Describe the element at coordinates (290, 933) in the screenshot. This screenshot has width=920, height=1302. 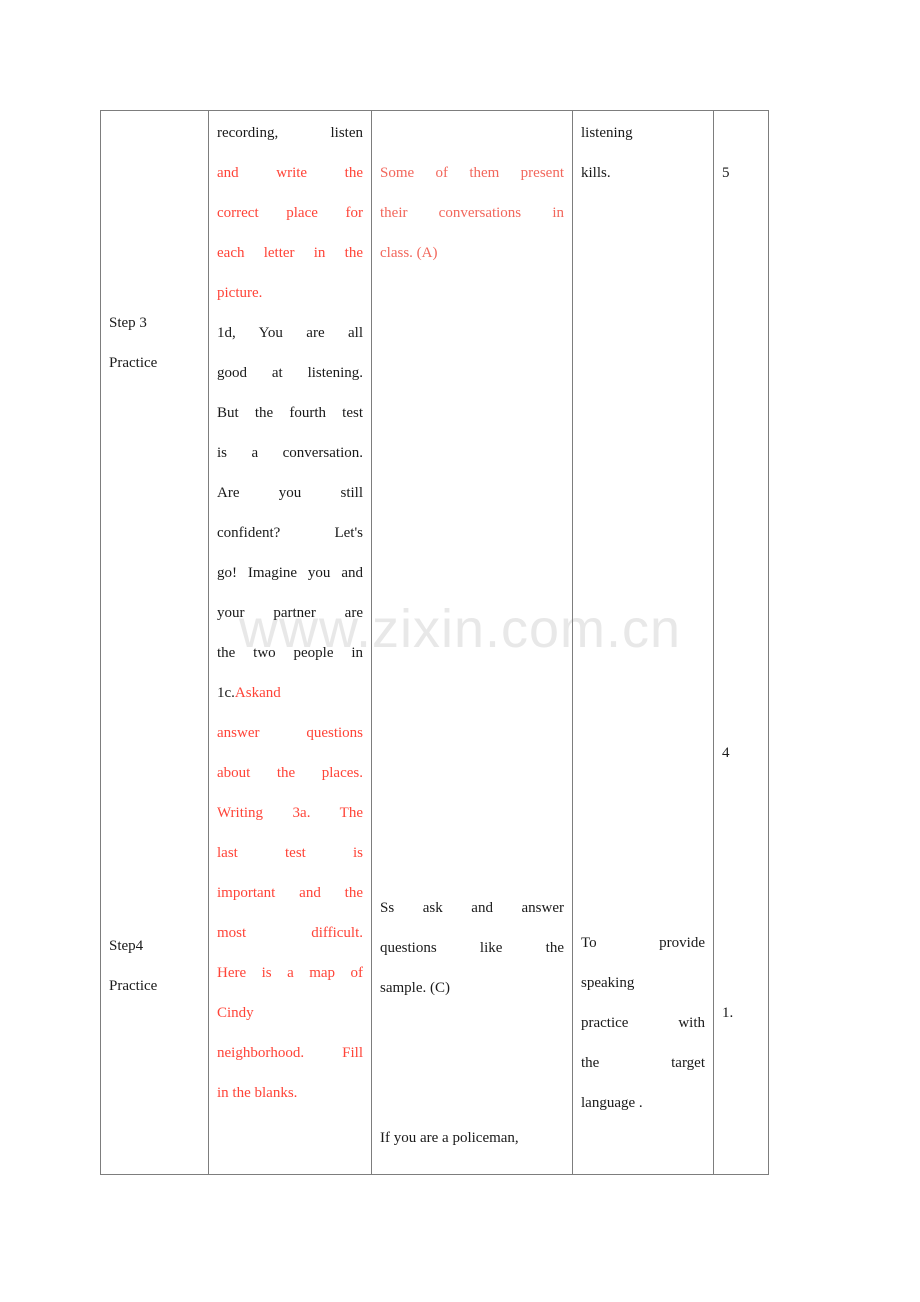
I see `teacher-line-21-text: most difficult.` at that location.